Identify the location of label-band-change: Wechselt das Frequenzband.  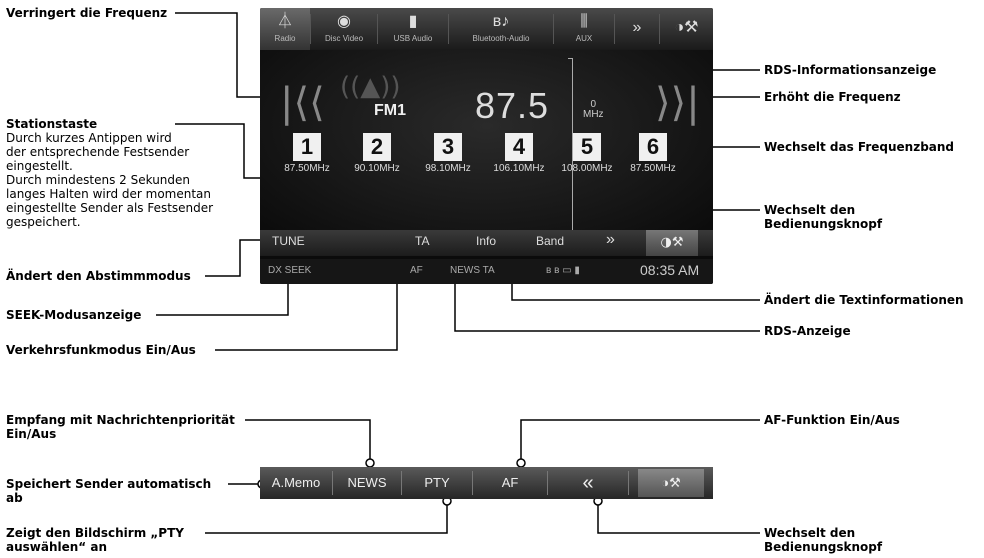
(859, 147).